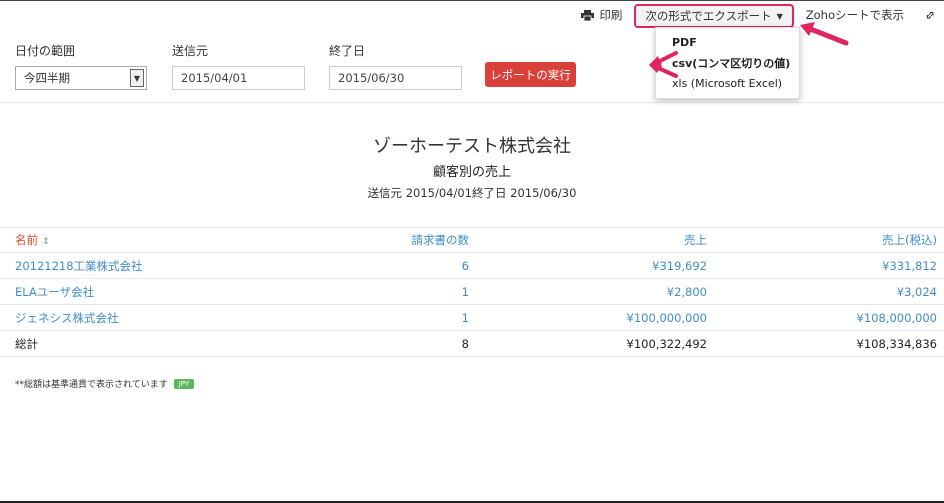 The height and width of the screenshot is (503, 944). What do you see at coordinates (153, 240) in the screenshot?
I see `header-name: 名前 ⇕` at bounding box center [153, 240].